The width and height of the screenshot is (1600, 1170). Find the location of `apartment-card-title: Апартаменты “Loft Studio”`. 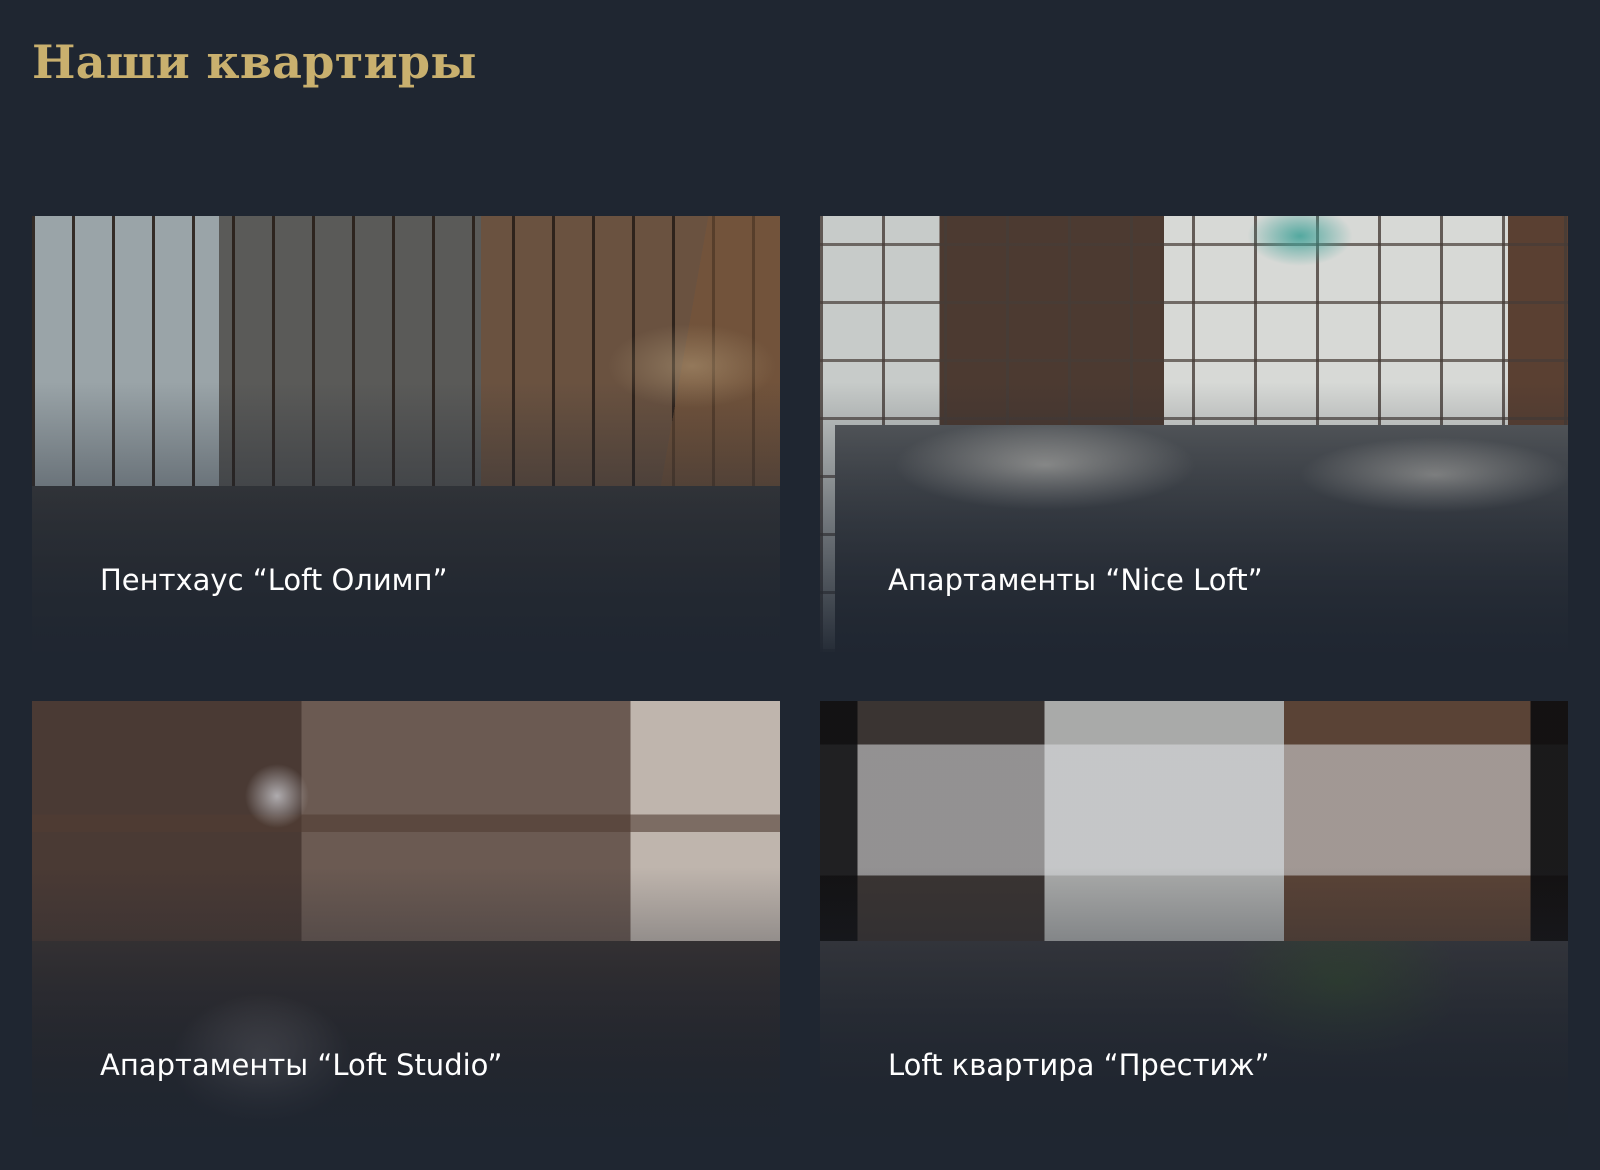

apartment-card-title: Апартаменты “Loft Studio” is located at coordinates (301, 1065).